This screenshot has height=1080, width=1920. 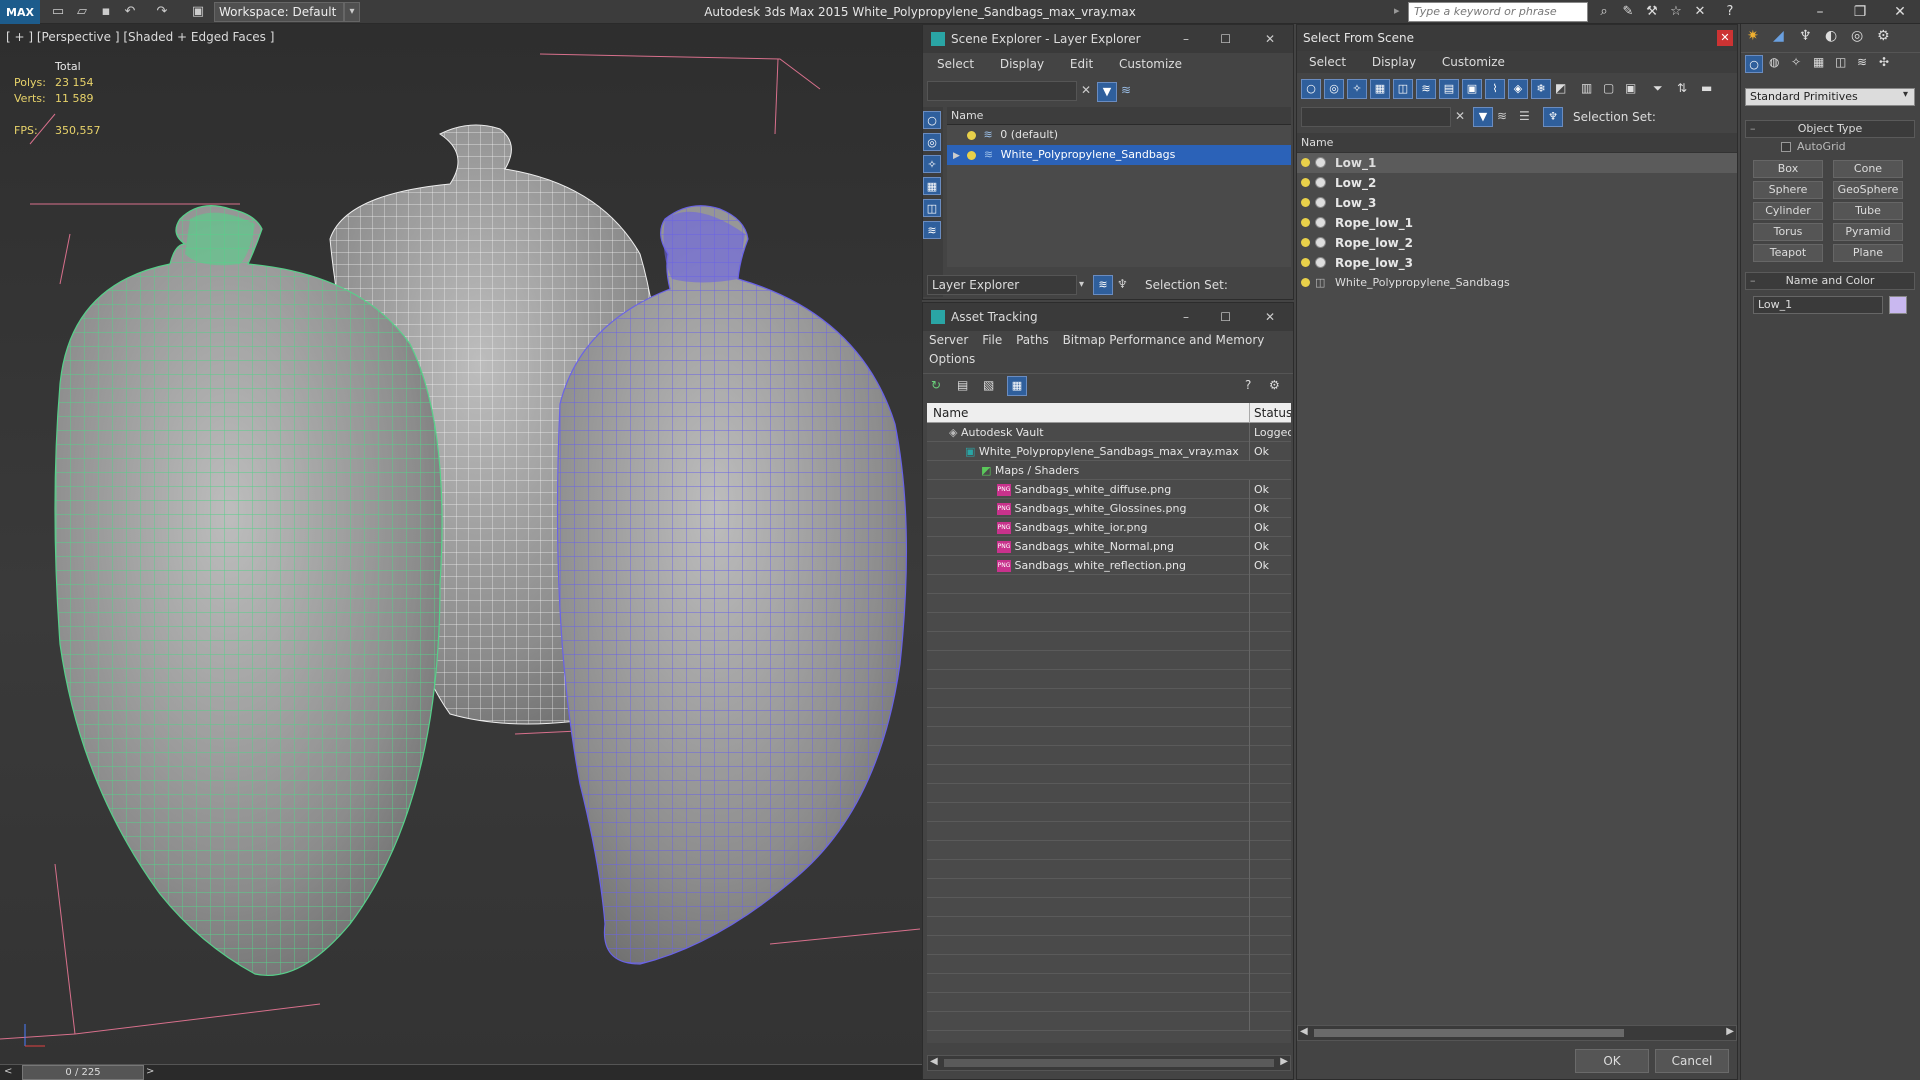 What do you see at coordinates (1119, 116) in the screenshot?
I see `layer-tree-header: Name` at bounding box center [1119, 116].